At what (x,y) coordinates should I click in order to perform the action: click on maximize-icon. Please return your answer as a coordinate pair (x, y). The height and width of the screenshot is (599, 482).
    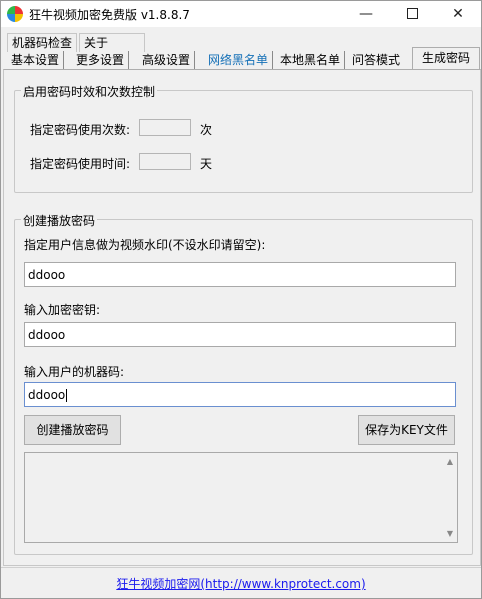
    Looking at the image, I should click on (412, 13).